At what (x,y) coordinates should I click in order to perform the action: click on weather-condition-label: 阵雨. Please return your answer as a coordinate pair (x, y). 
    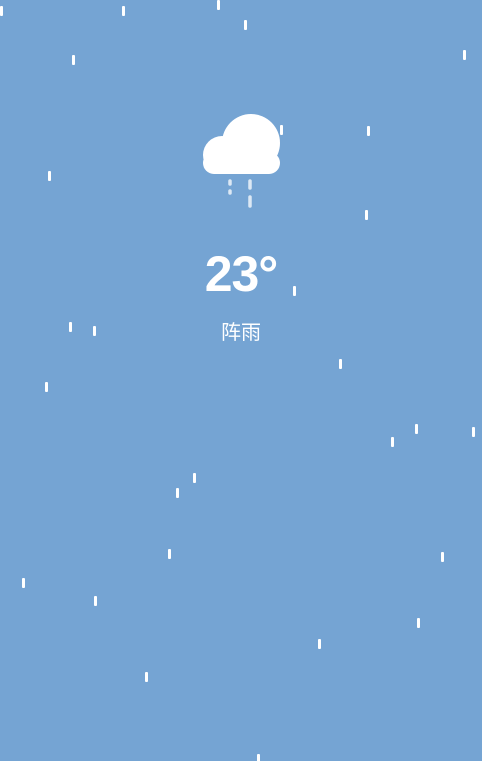
    Looking at the image, I should click on (241, 332).